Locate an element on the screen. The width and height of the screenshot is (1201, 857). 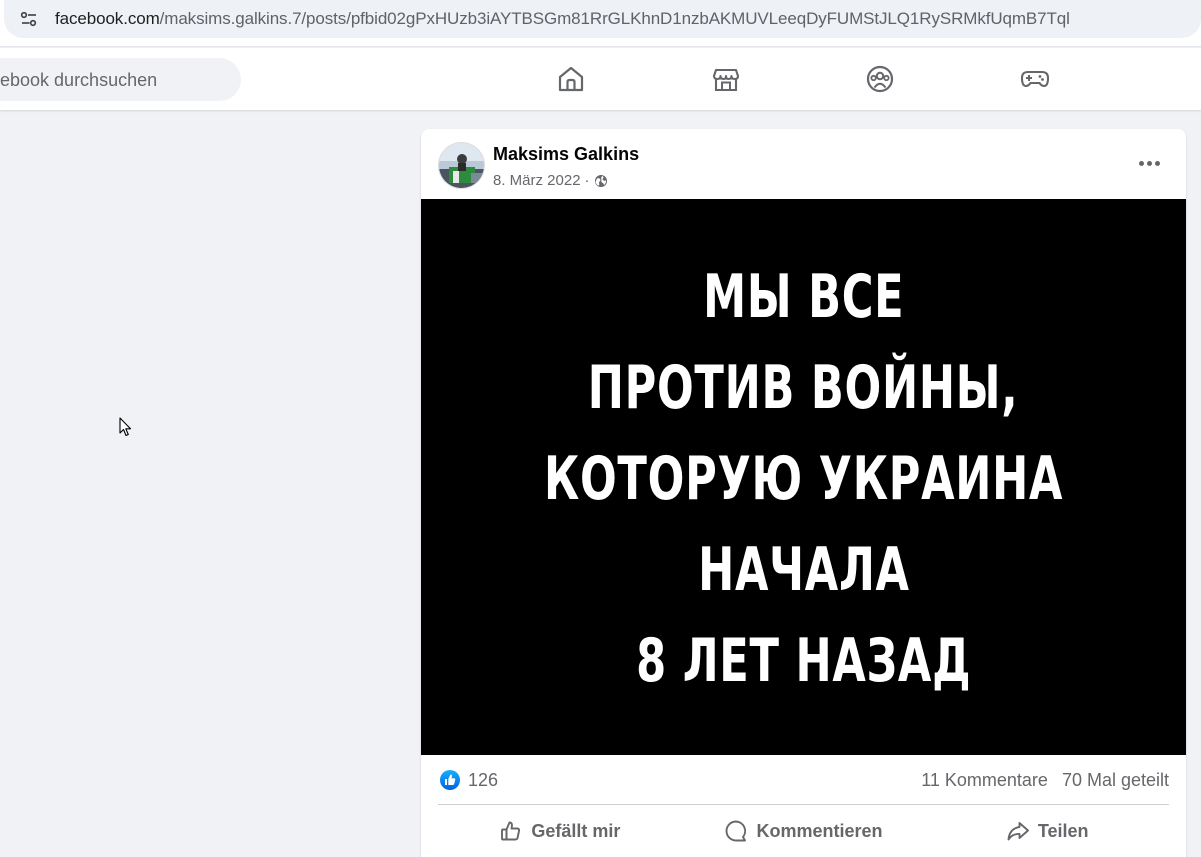
post-stats: 126 11 Kommentare 70 Mal geteilt is located at coordinates (803, 781).